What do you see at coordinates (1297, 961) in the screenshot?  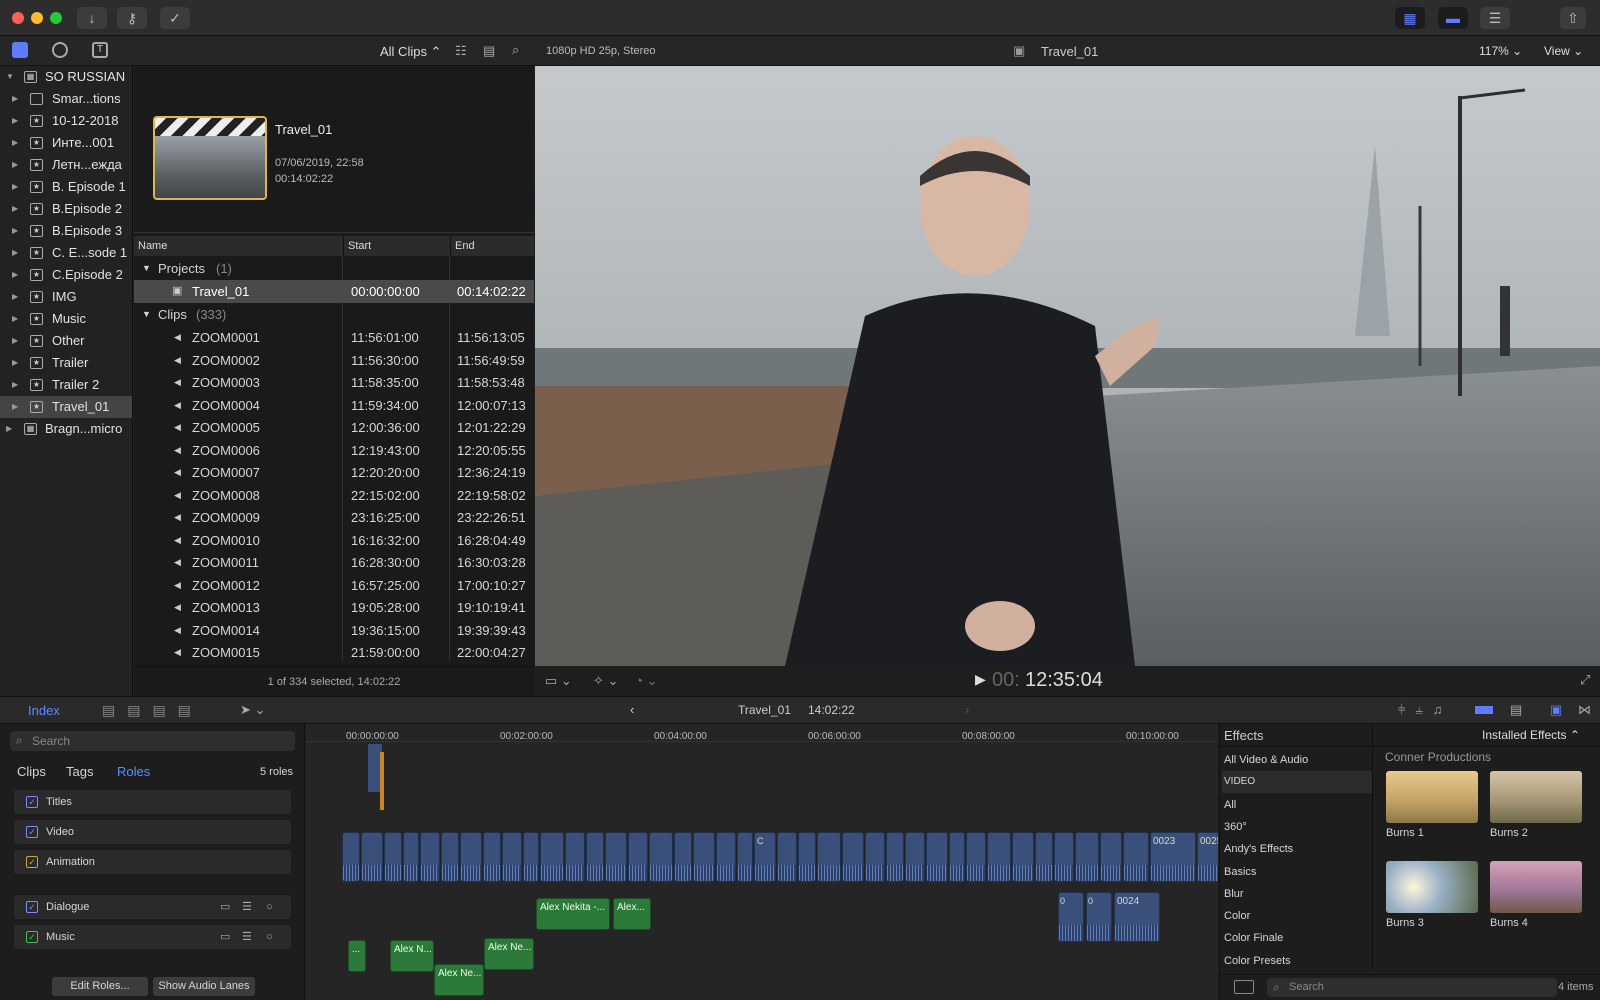 I see `effects-category: Color Presets` at bounding box center [1297, 961].